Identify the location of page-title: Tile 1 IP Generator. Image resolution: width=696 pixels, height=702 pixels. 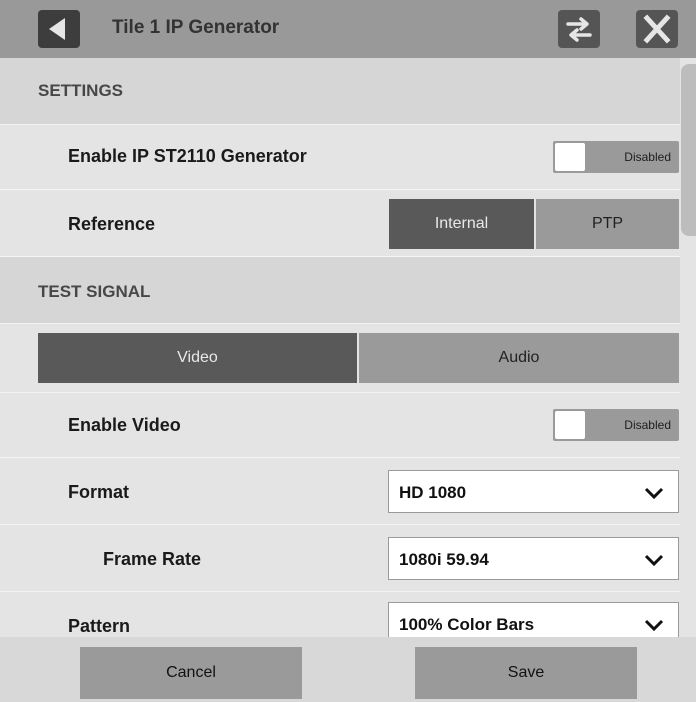
(196, 27).